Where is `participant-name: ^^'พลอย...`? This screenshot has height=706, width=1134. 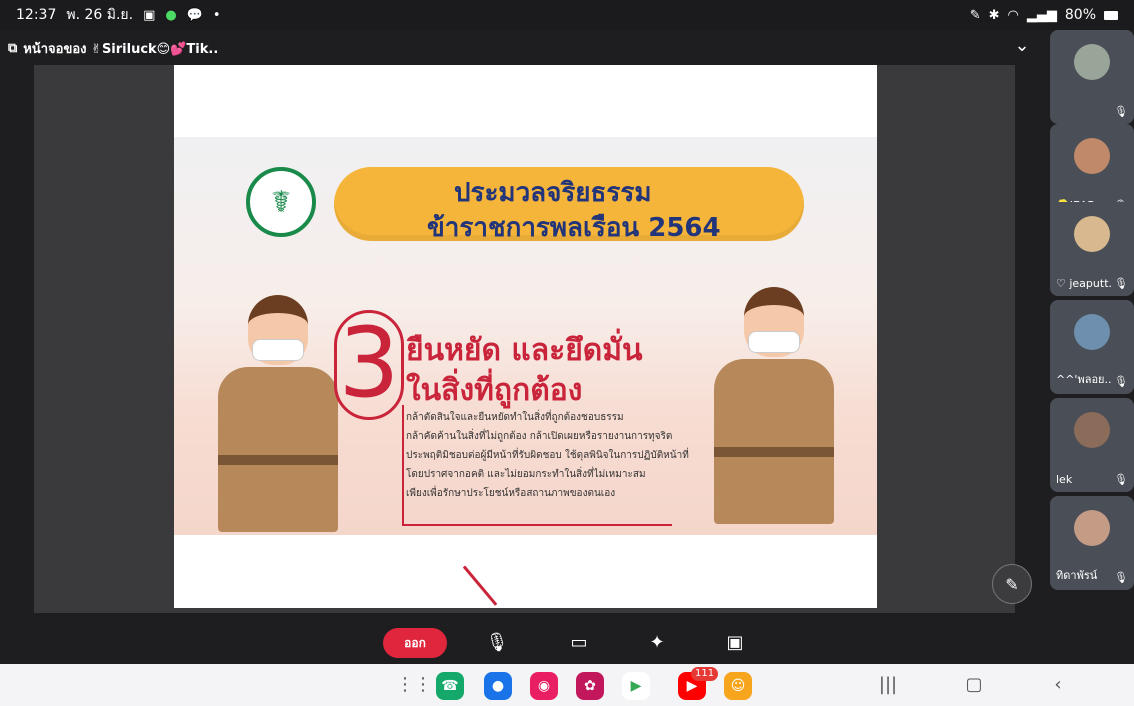 participant-name: ^^'พลอย... is located at coordinates (1084, 379).